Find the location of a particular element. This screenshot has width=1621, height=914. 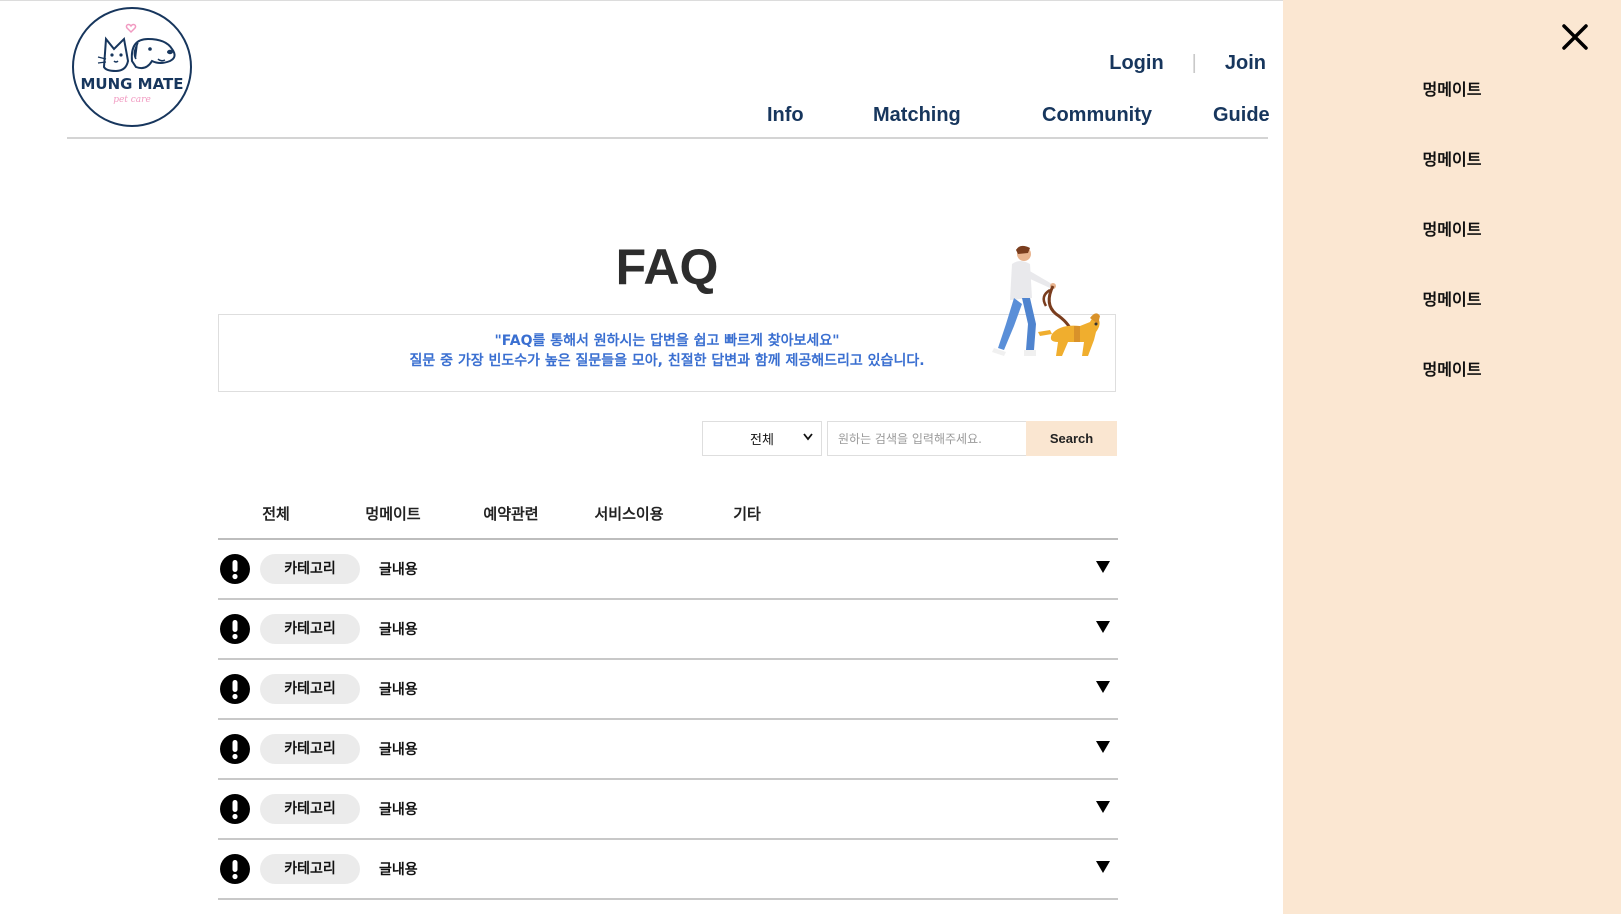

nav-item-matching: Matching is located at coordinates (917, 115).